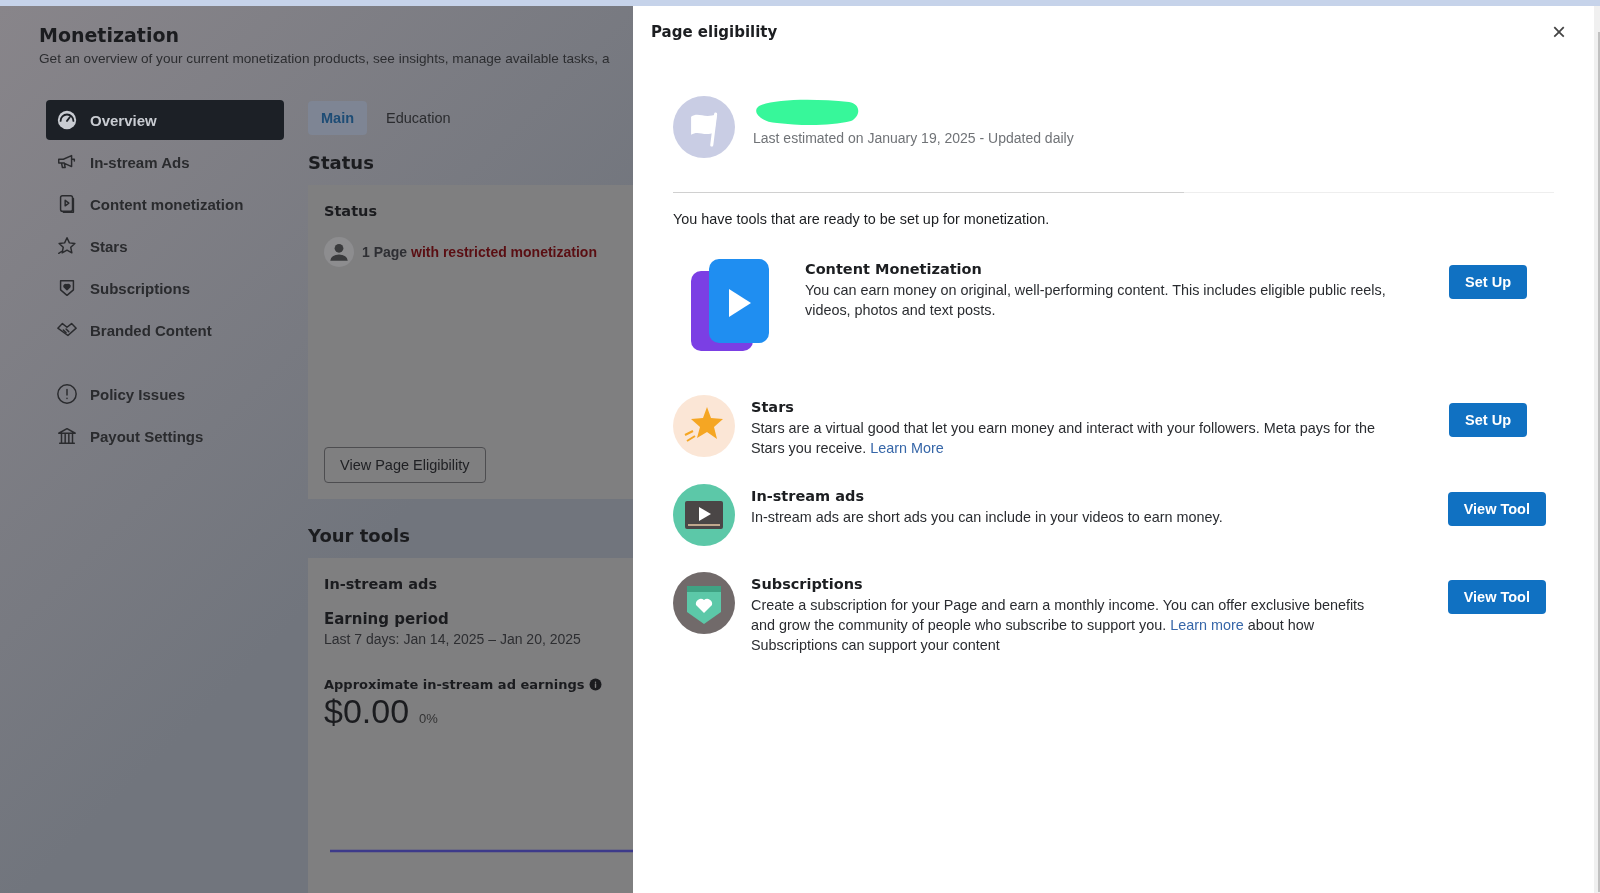  What do you see at coordinates (341, 162) in the screenshot?
I see `section-heading: Status` at bounding box center [341, 162].